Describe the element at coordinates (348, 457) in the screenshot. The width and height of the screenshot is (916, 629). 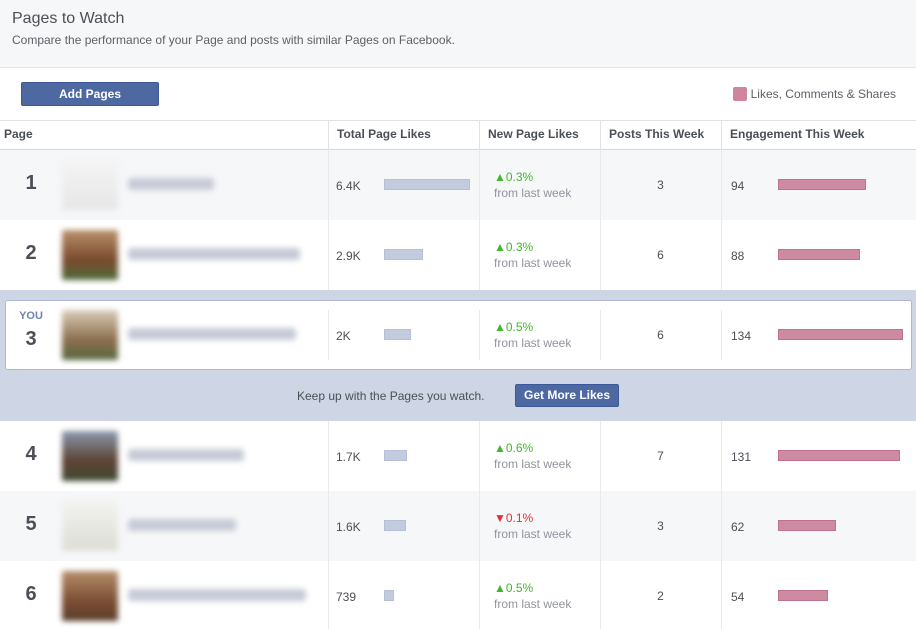
I see `total-likes-value: 1.7K` at that location.